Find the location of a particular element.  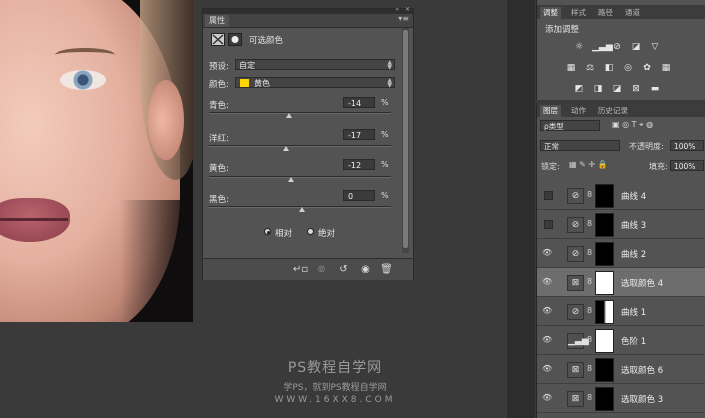

preset-select: 自定 ▲ ▼ is located at coordinates (315, 65).